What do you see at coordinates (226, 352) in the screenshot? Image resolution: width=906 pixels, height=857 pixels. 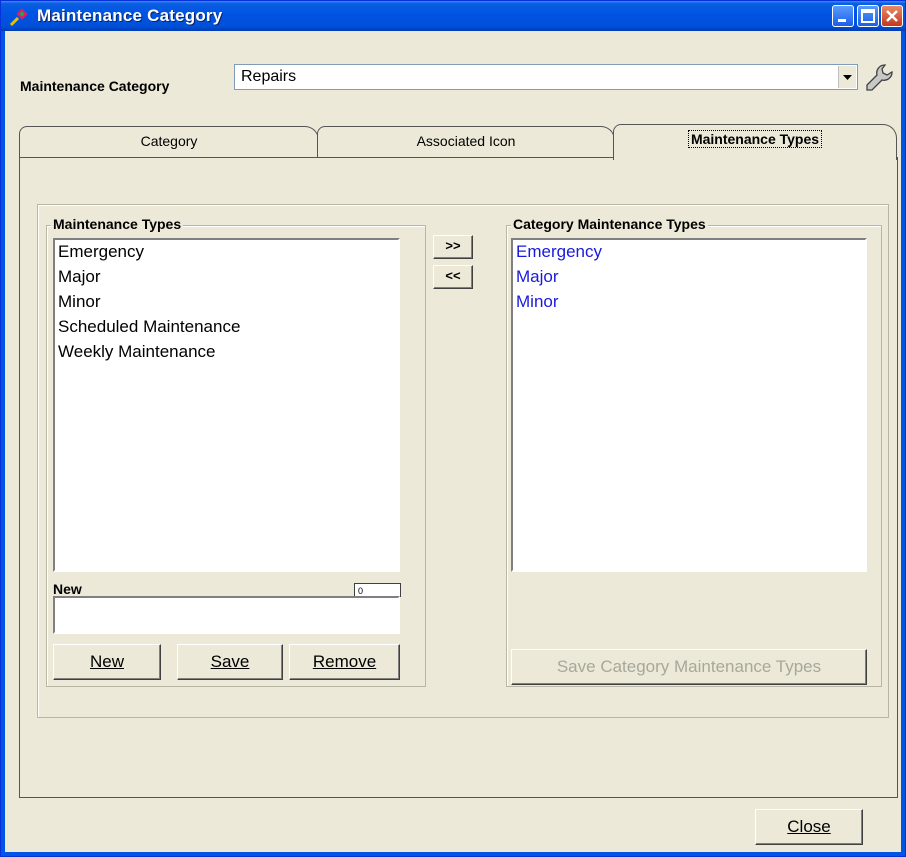 I see `list-item: Weekly Maintenance` at bounding box center [226, 352].